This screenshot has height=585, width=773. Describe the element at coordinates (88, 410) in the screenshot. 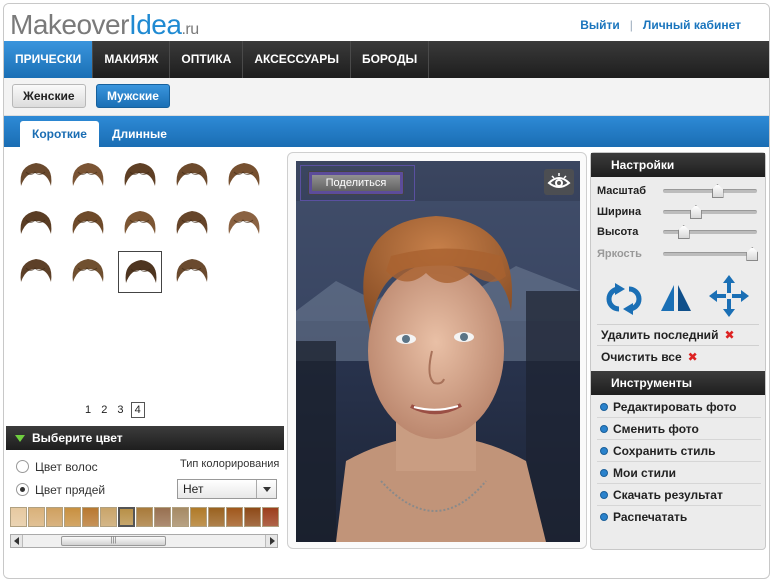

I see `page-1: 1` at that location.